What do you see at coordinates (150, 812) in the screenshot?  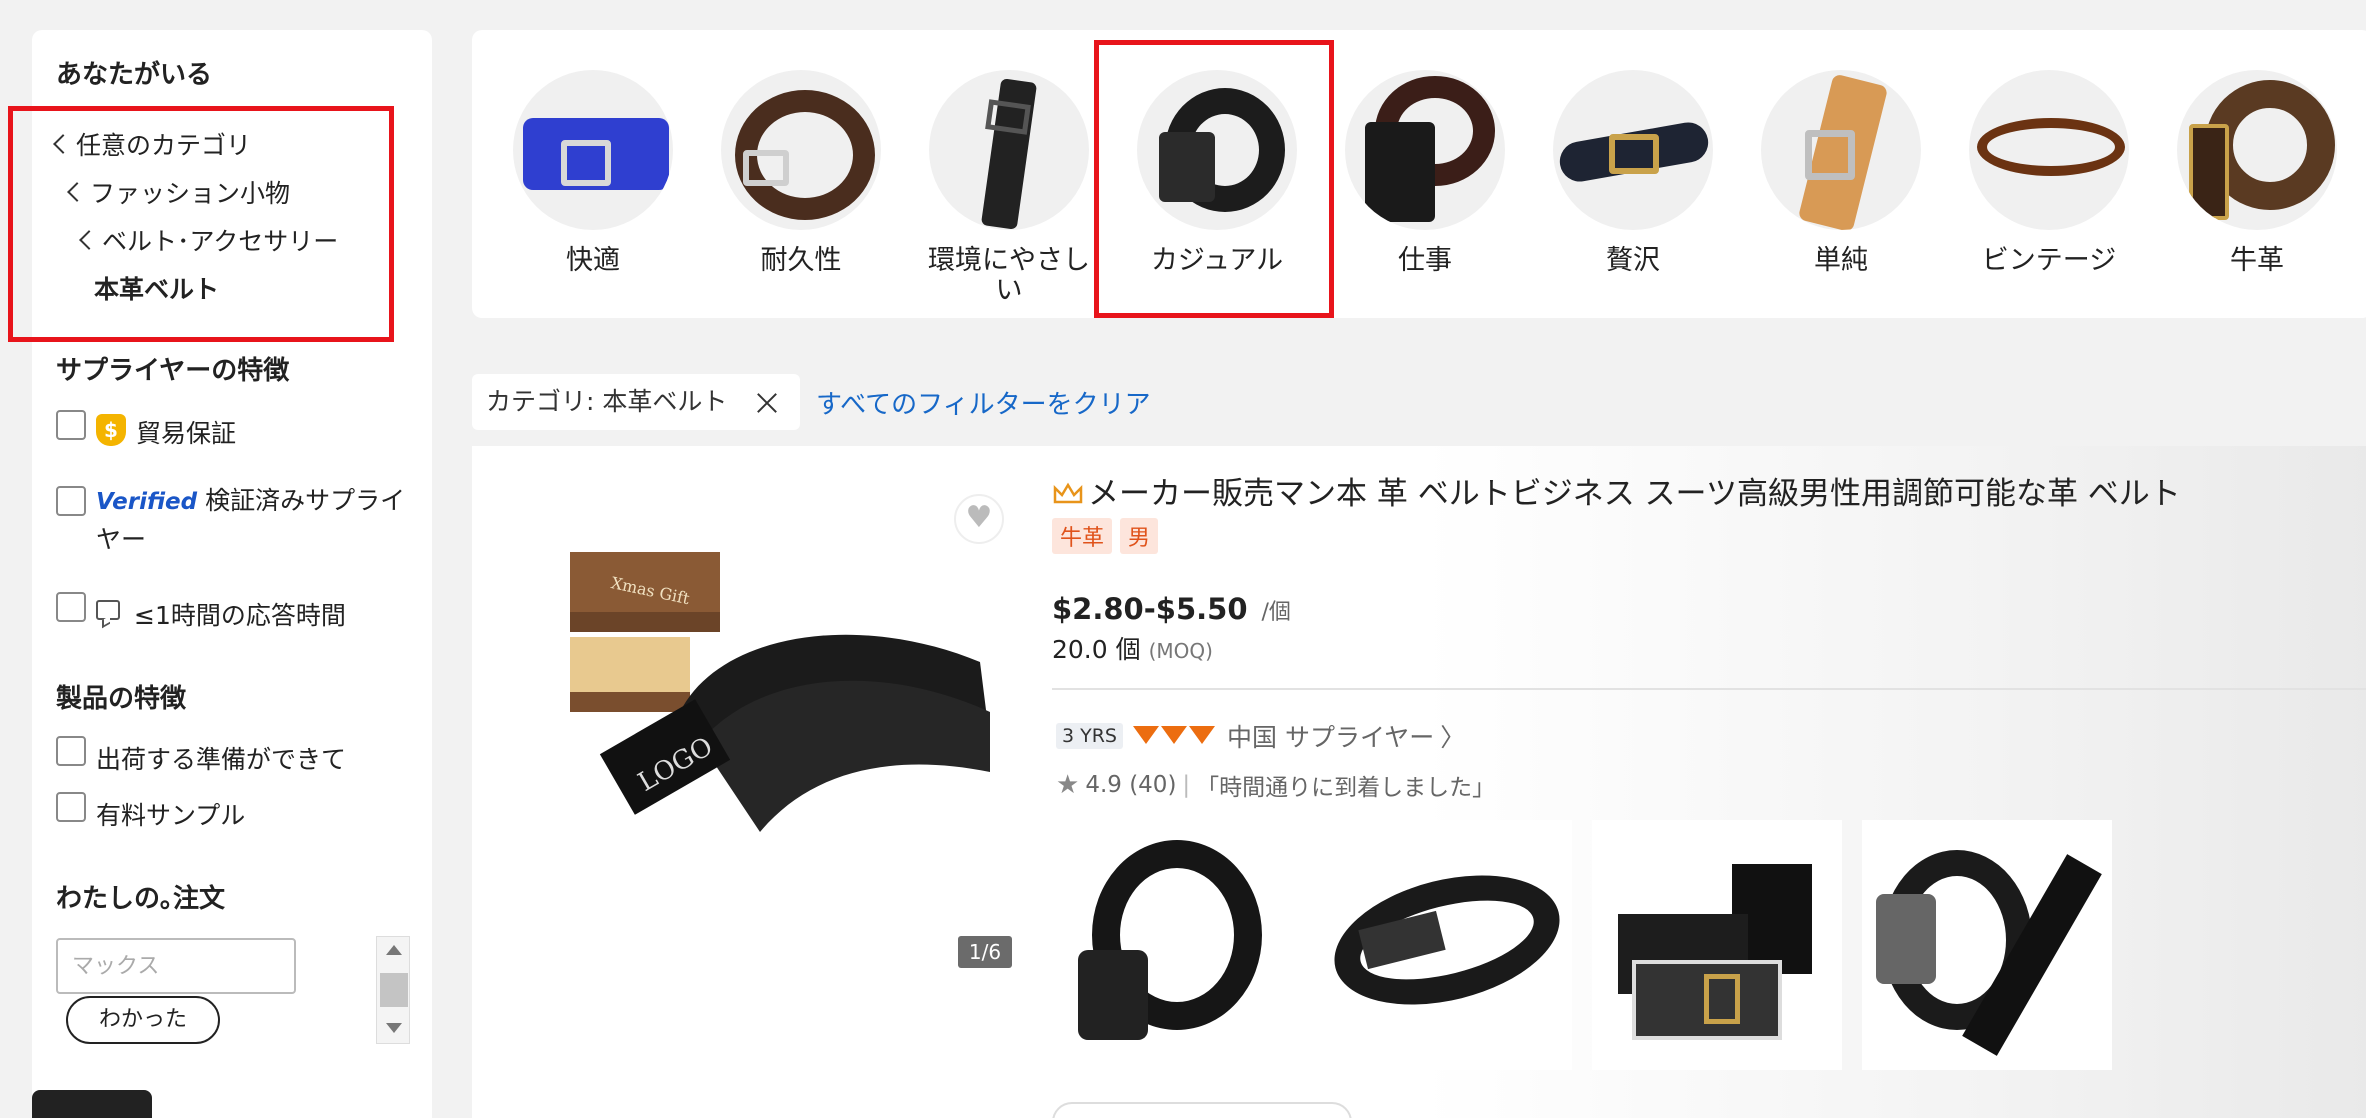 I see `paid-samples-filter: 有料サンプル` at bounding box center [150, 812].